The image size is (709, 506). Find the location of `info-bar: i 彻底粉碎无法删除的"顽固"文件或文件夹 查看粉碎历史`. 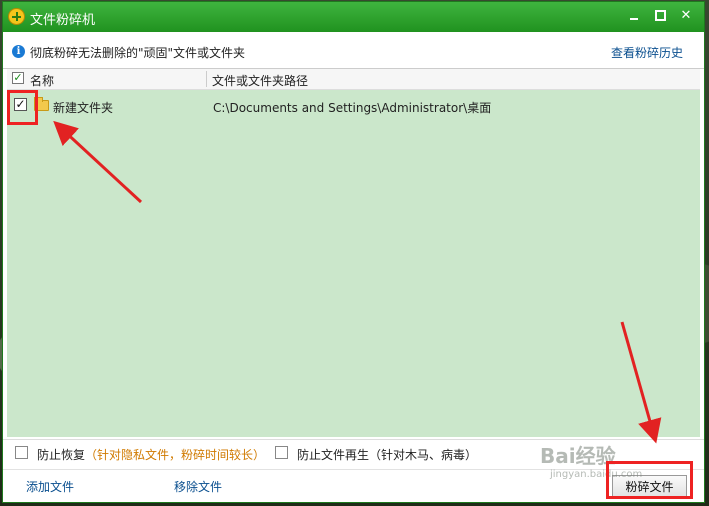

info-bar: i 彻底粉碎无法删除的"顽固"文件或文件夹 查看粉碎历史 is located at coordinates (353, 51).